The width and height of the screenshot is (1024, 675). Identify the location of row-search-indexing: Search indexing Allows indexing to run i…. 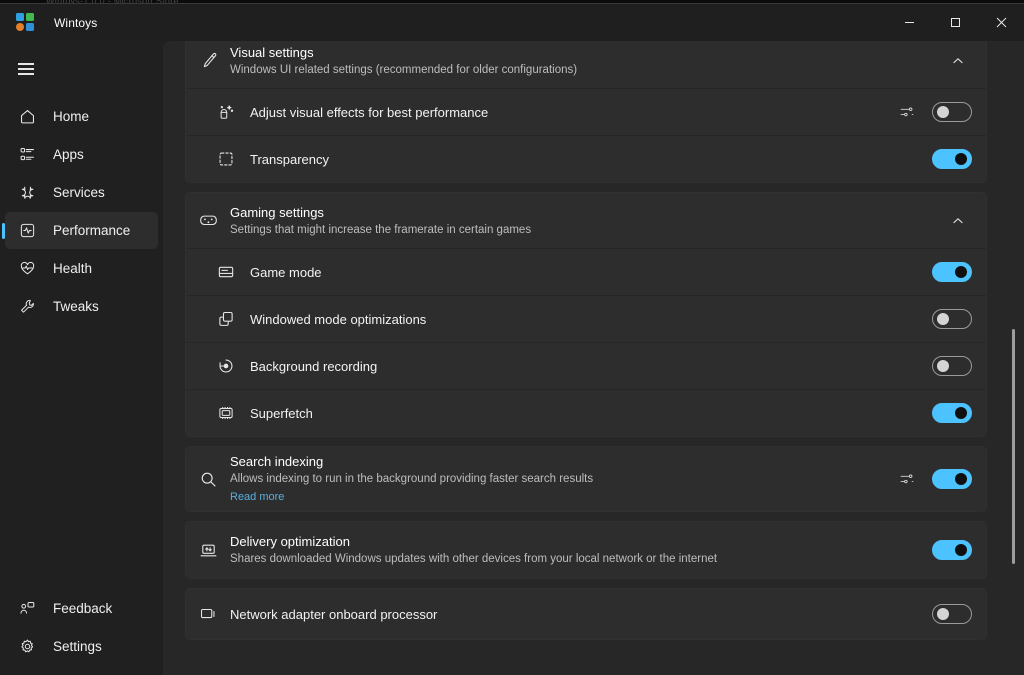
(586, 479).